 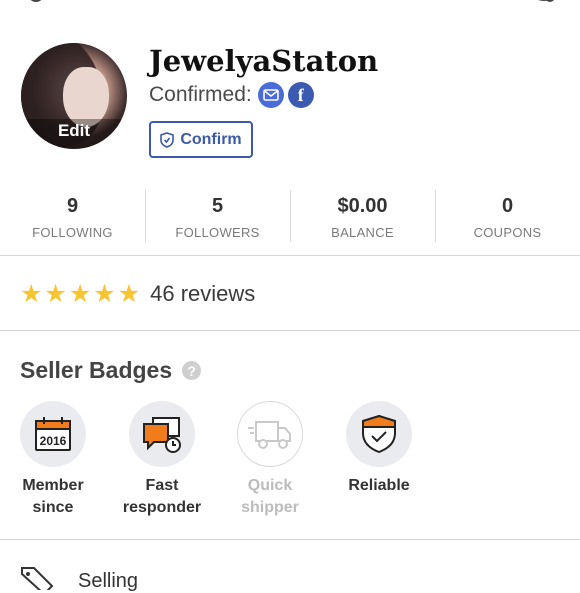 I want to click on tag-icon, so click(x=37, y=578).